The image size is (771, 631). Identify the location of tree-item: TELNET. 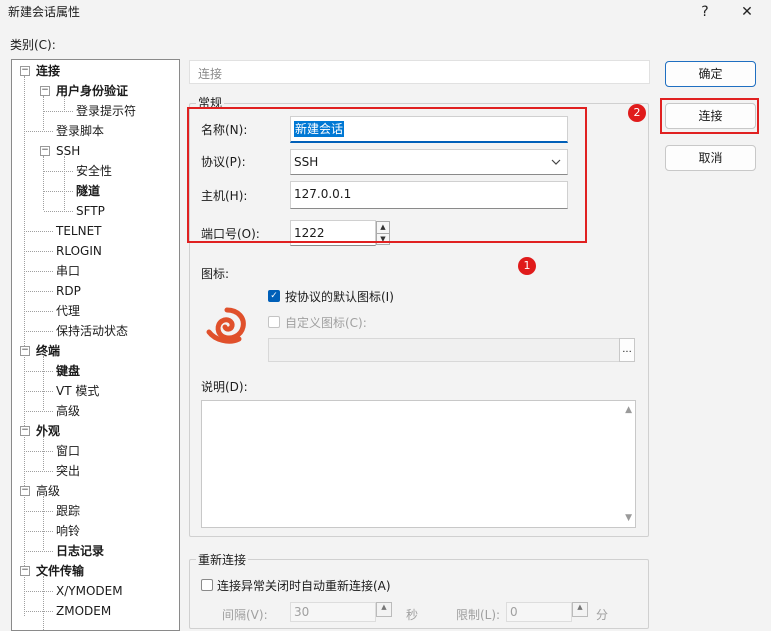
(79, 231).